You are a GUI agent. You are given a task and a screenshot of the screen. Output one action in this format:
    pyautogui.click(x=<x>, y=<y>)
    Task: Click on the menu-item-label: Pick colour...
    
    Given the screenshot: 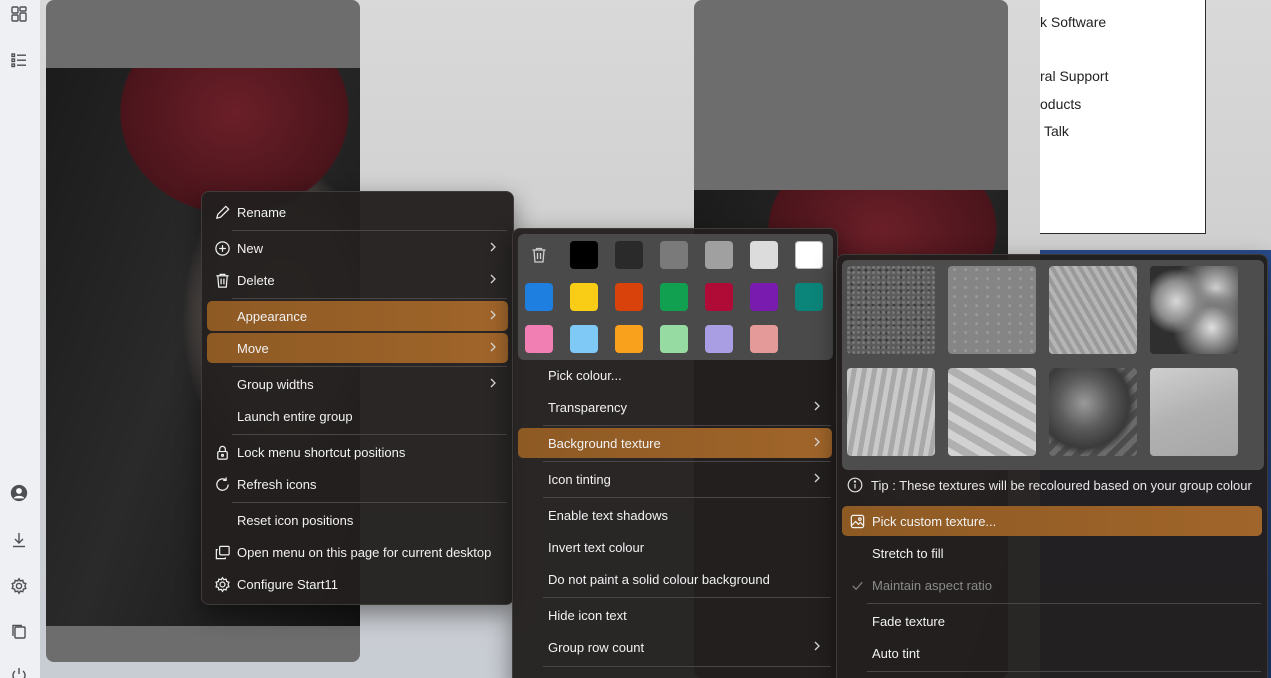 What is the action you would take?
    pyautogui.click(x=585, y=375)
    